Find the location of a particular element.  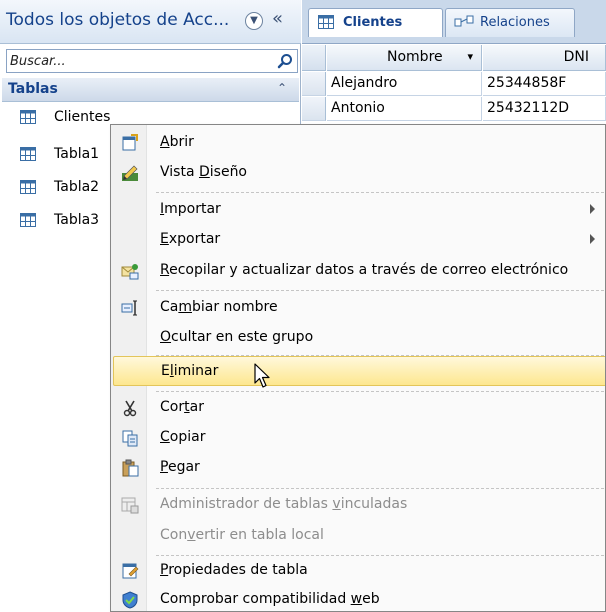

menu-item-cortar: Cortar is located at coordinates (359, 408).